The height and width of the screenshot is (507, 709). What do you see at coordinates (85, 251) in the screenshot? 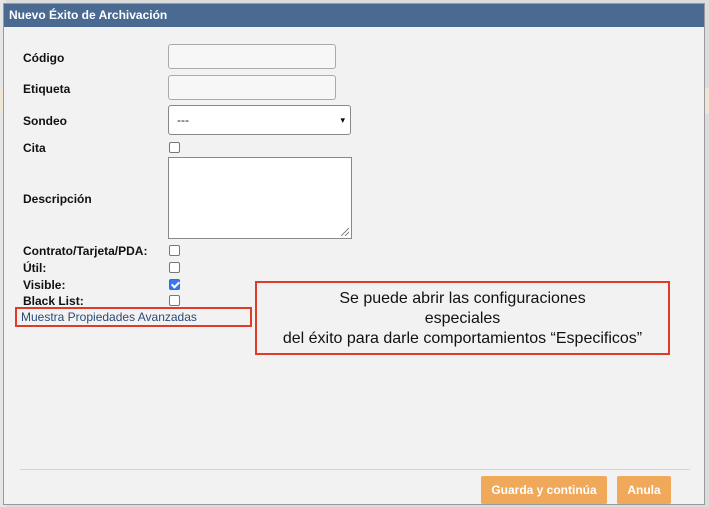
I see `contrato-label: Contrato/Tarjeta/PDA:` at bounding box center [85, 251].